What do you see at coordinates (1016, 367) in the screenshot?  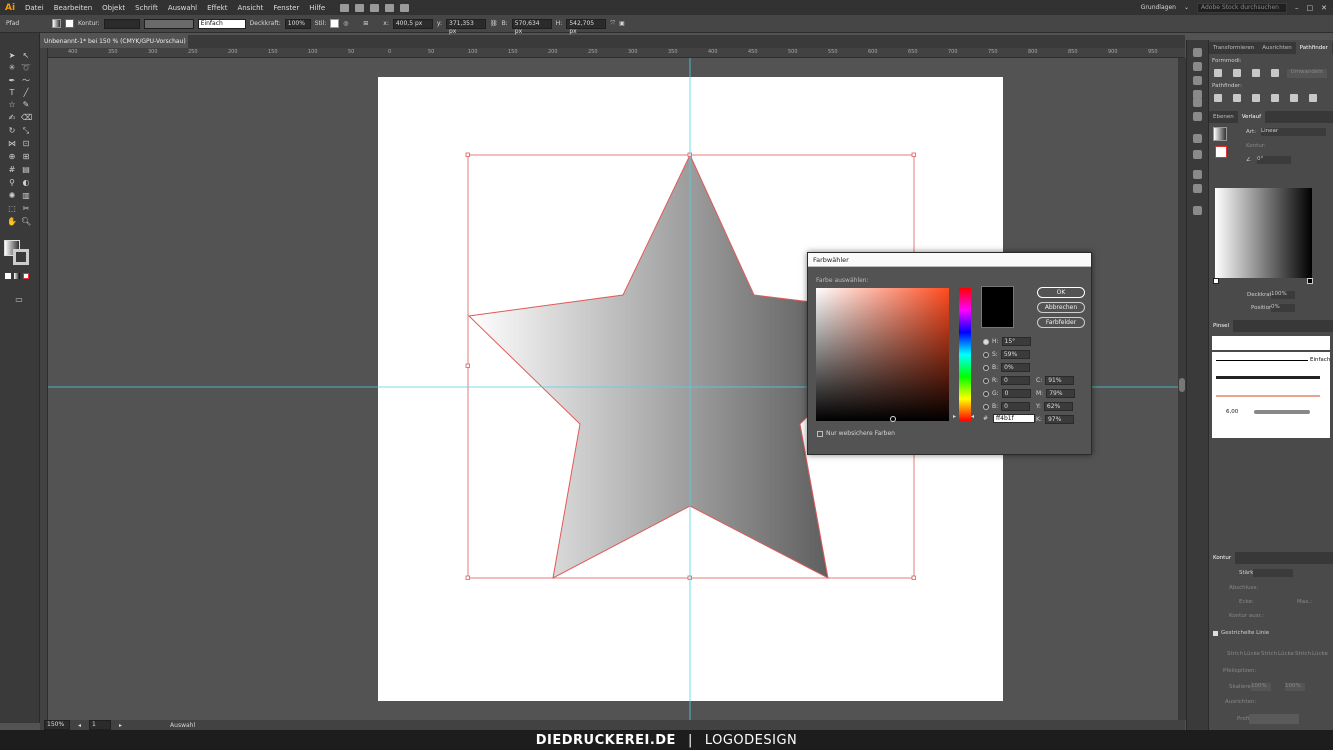 I see `brightness-field: 0%` at bounding box center [1016, 367].